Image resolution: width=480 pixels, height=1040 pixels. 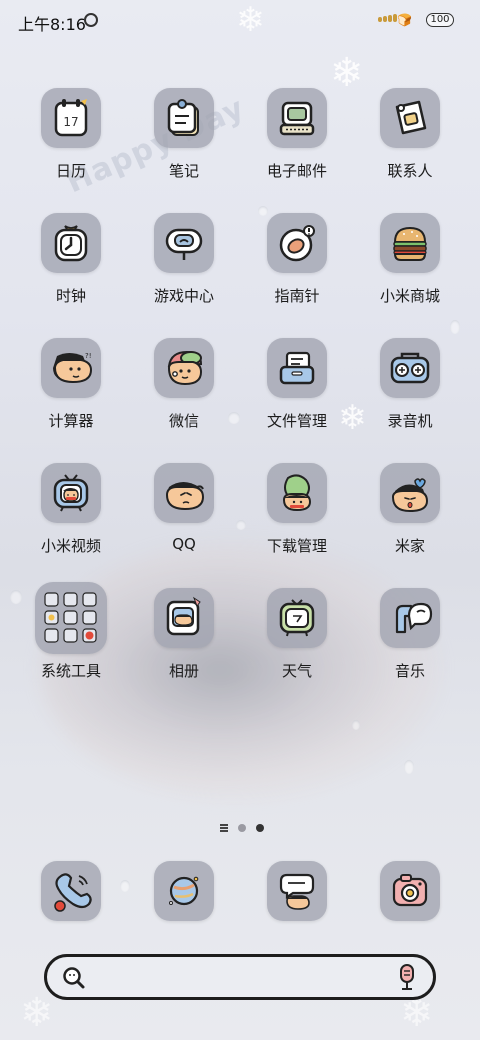 What do you see at coordinates (74, 978) in the screenshot?
I see `search-icon` at bounding box center [74, 978].